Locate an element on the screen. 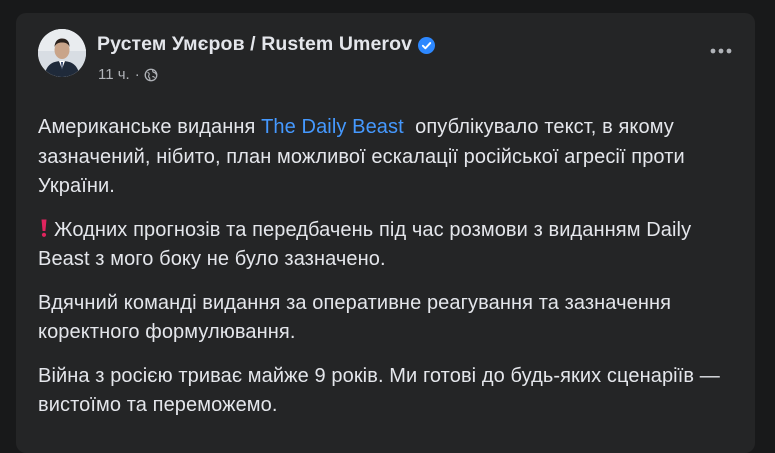 The height and width of the screenshot is (453, 775). red-exclamation-icon is located at coordinates (44, 228).